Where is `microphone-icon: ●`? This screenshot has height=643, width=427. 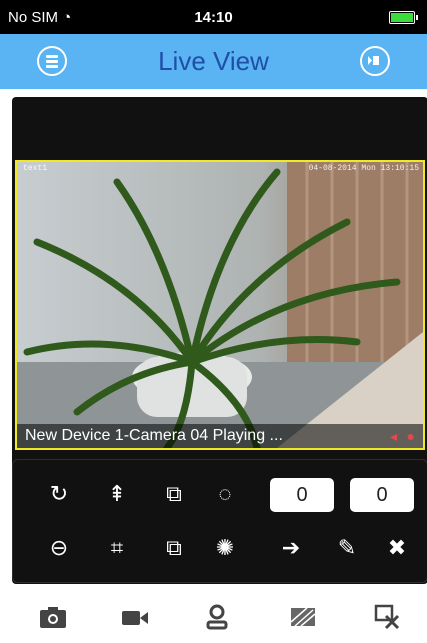 microphone-icon: ● is located at coordinates (411, 436).